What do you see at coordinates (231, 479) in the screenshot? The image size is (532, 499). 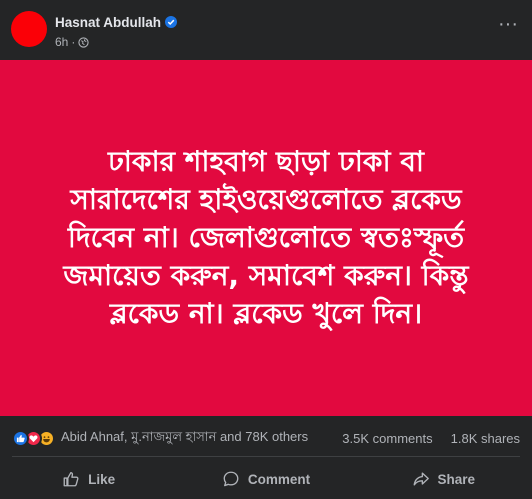 I see `comment-icon` at bounding box center [231, 479].